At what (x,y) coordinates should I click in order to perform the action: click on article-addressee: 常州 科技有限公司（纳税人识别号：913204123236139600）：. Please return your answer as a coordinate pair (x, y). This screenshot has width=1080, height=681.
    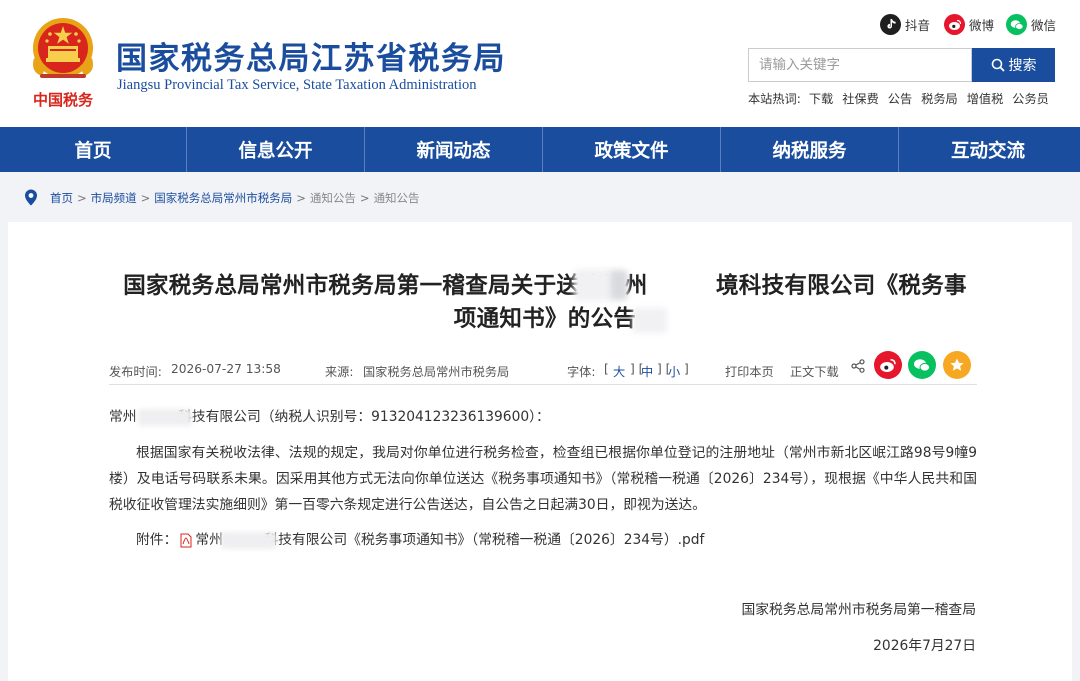
    Looking at the image, I should click on (329, 417).